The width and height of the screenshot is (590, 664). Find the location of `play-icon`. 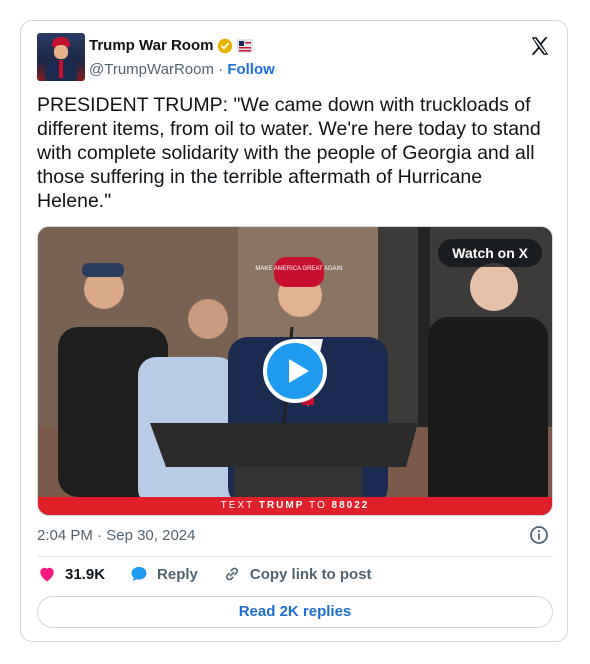

play-icon is located at coordinates (299, 371).